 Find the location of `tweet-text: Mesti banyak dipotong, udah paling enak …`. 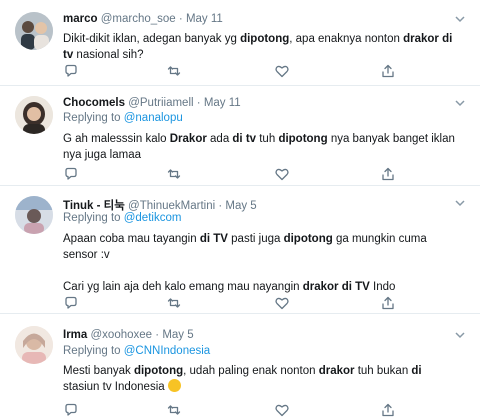

tweet-text: Mesti banyak dipotong, udah paling enak … is located at coordinates (263, 379).